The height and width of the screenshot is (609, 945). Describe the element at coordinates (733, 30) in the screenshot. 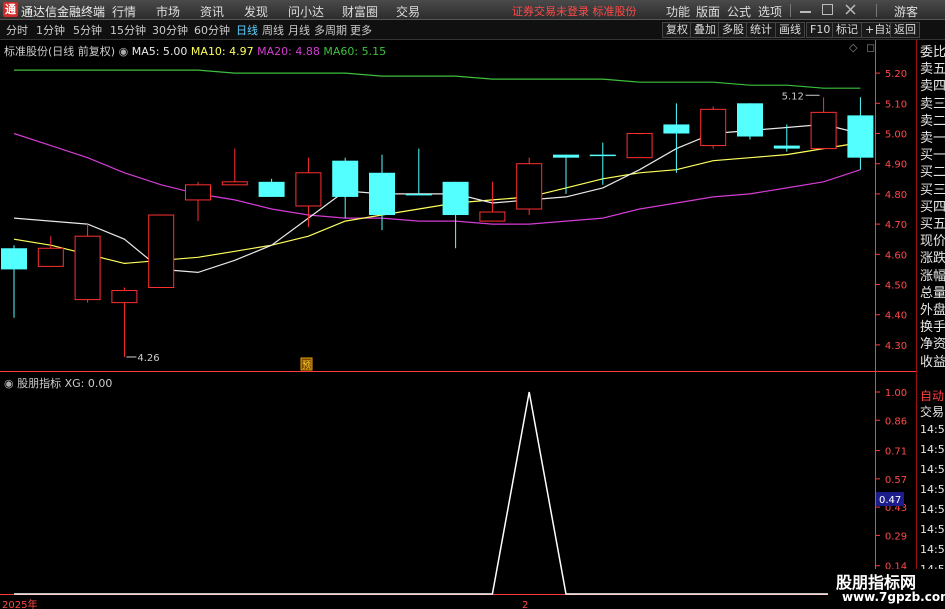

I see `tool-duogu: 多股` at that location.